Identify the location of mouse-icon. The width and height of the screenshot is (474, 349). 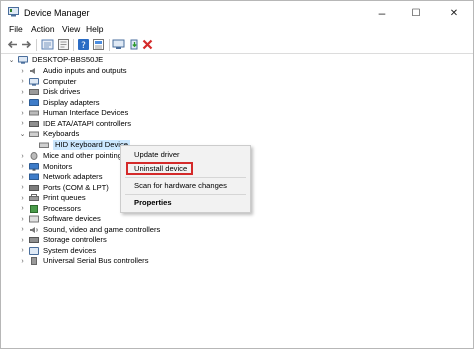
(34, 156).